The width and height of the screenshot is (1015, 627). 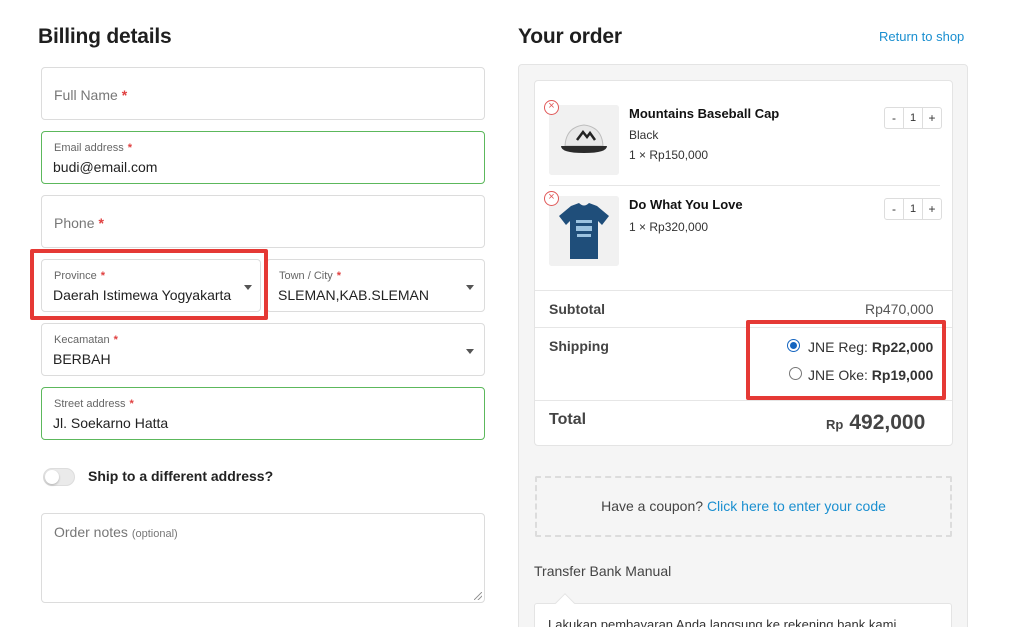 I want to click on optional-tag: (optional), so click(x=154, y=534).